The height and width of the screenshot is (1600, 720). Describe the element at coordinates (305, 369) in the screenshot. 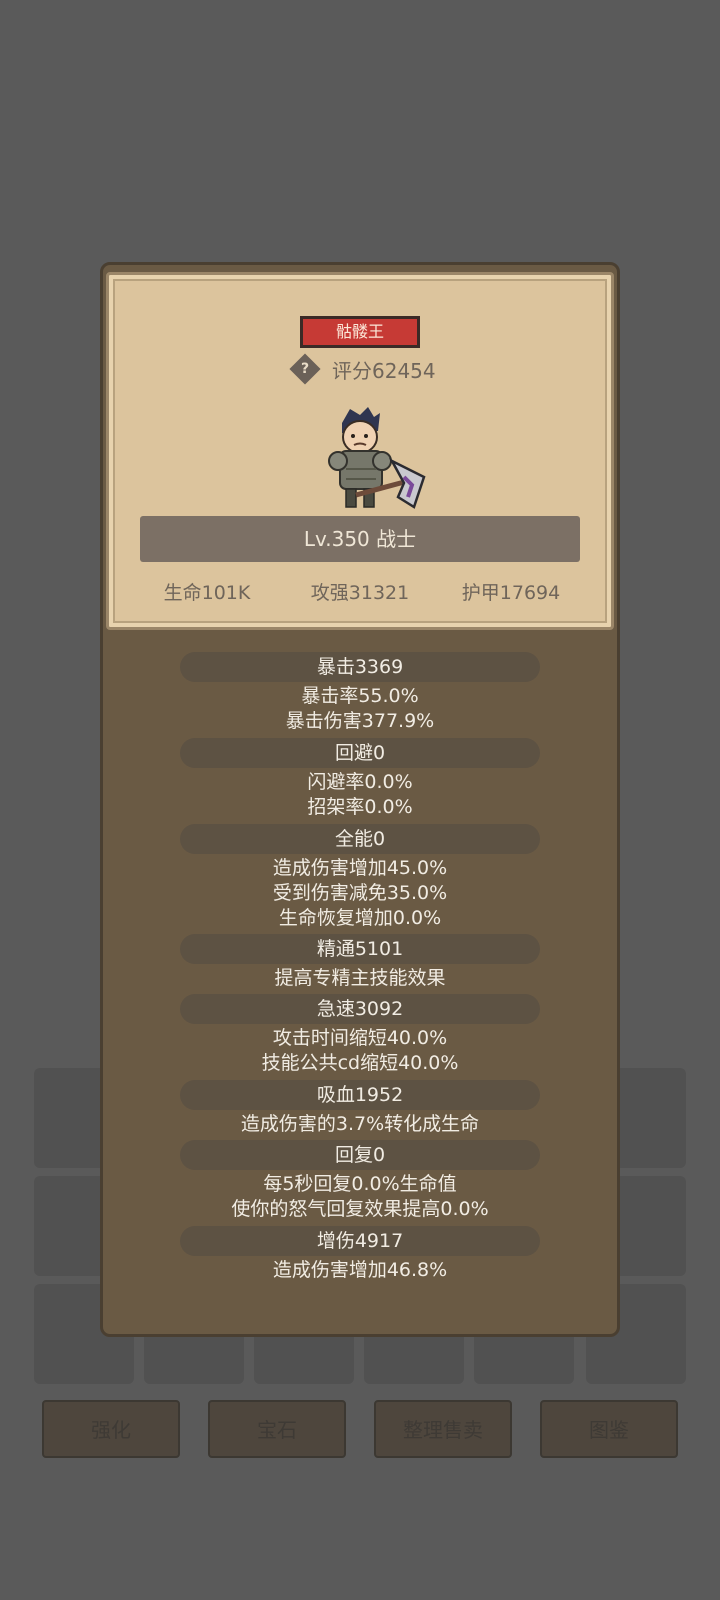

I see `help-icon: ?` at that location.